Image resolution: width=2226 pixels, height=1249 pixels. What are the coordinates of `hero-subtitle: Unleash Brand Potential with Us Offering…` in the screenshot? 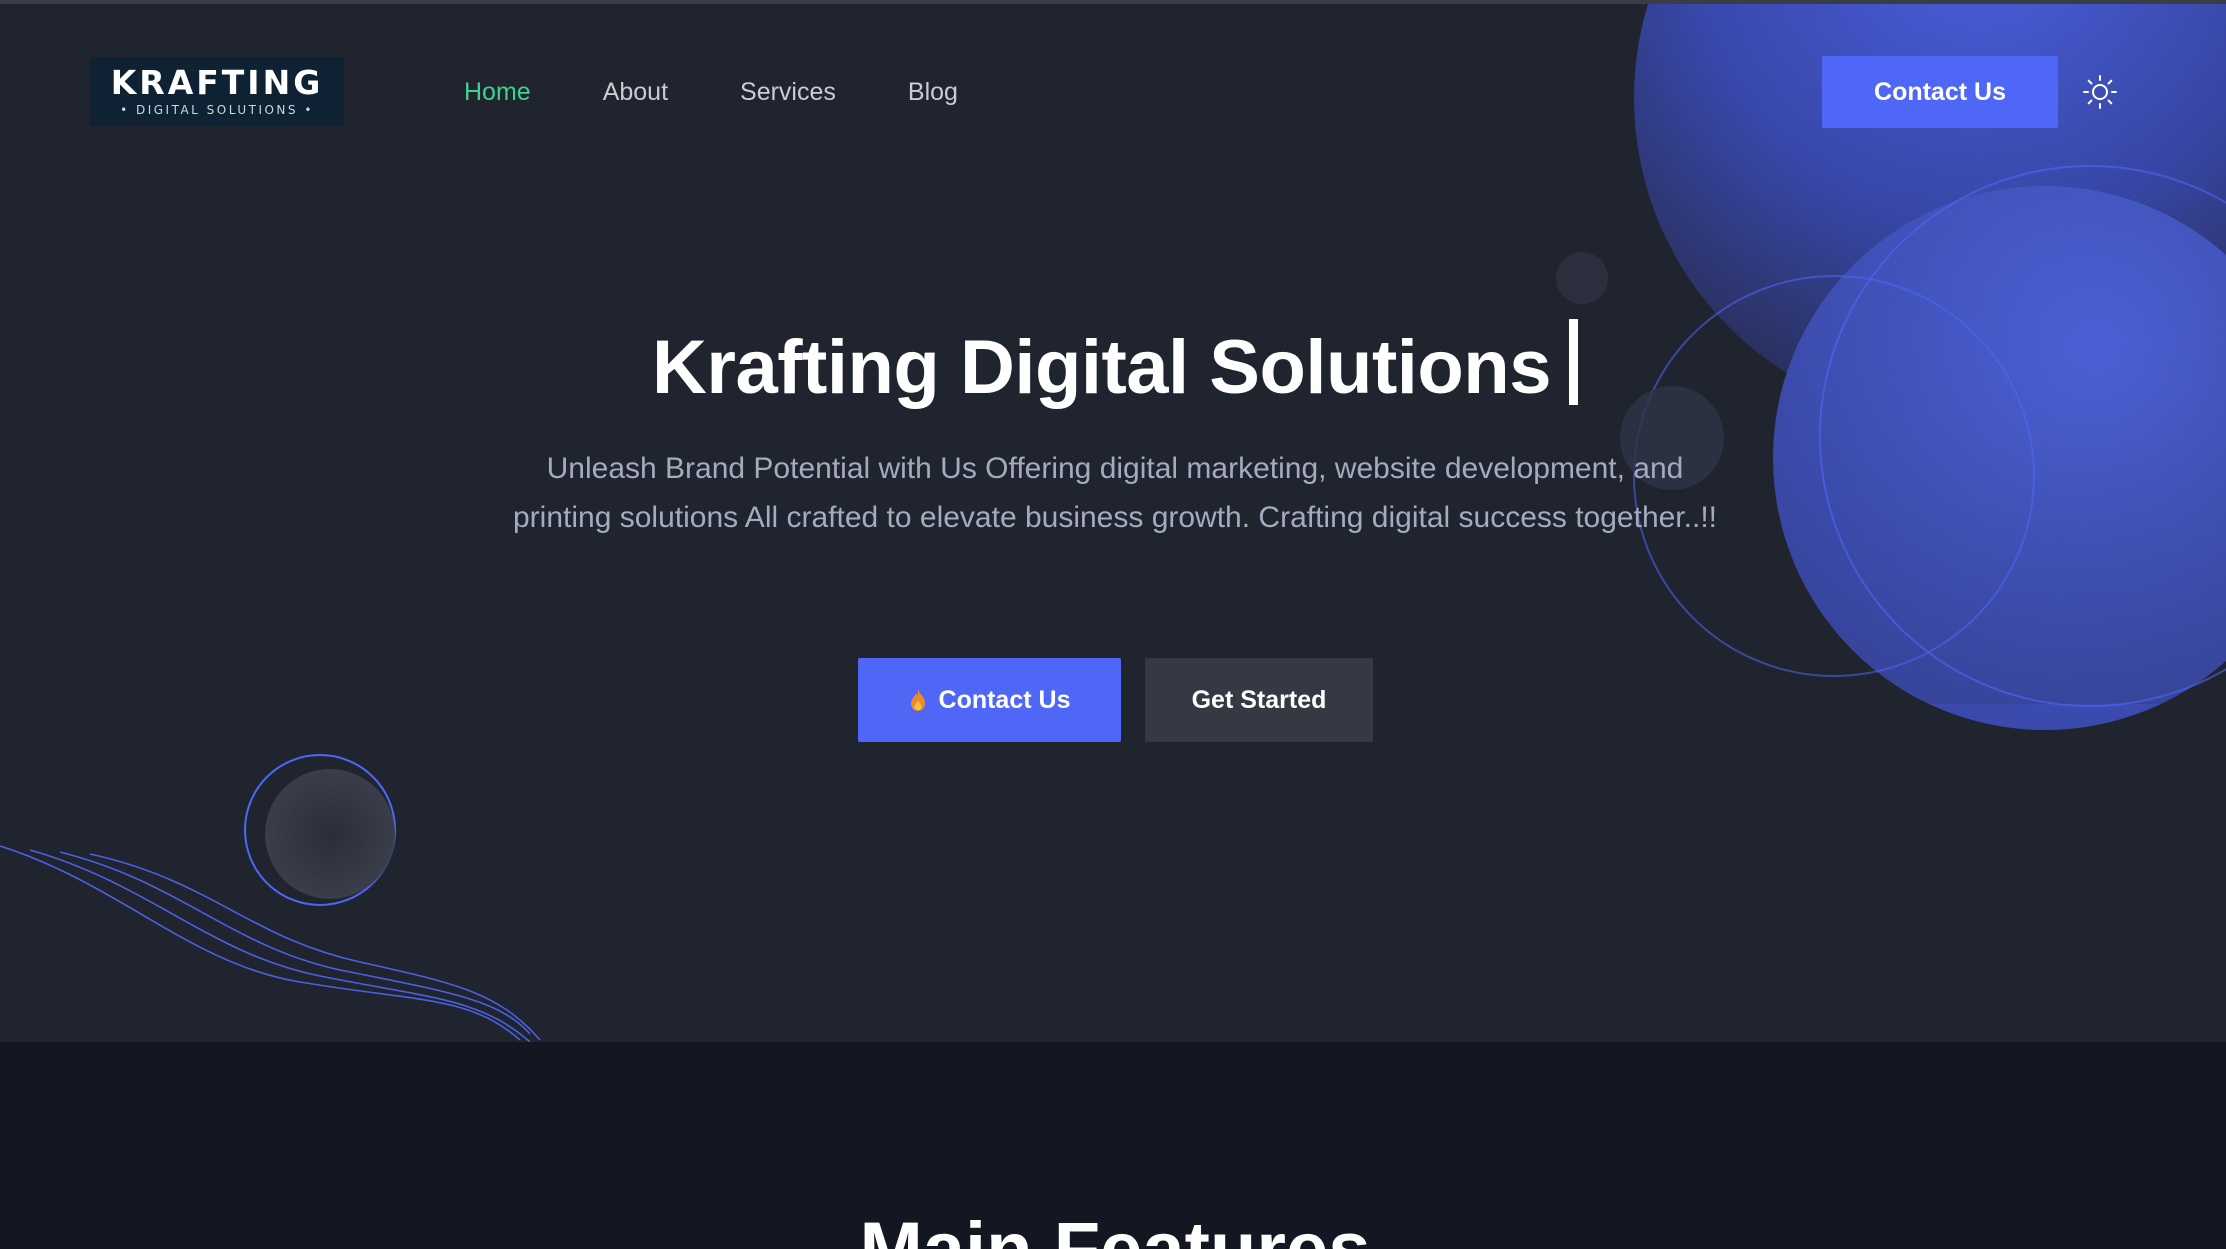 It's located at (1115, 493).